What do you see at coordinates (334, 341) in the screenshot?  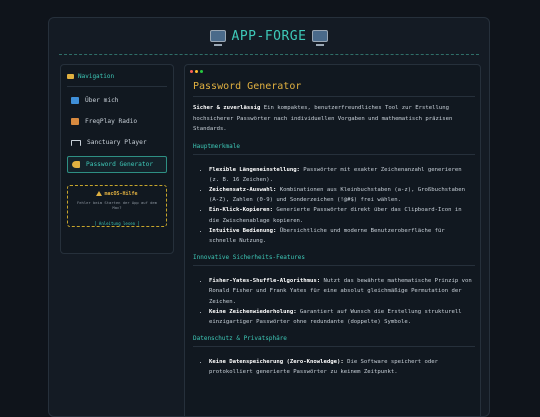 I see `section-heading-privacy: Datenschutz & Privatsphäre` at bounding box center [334, 341].